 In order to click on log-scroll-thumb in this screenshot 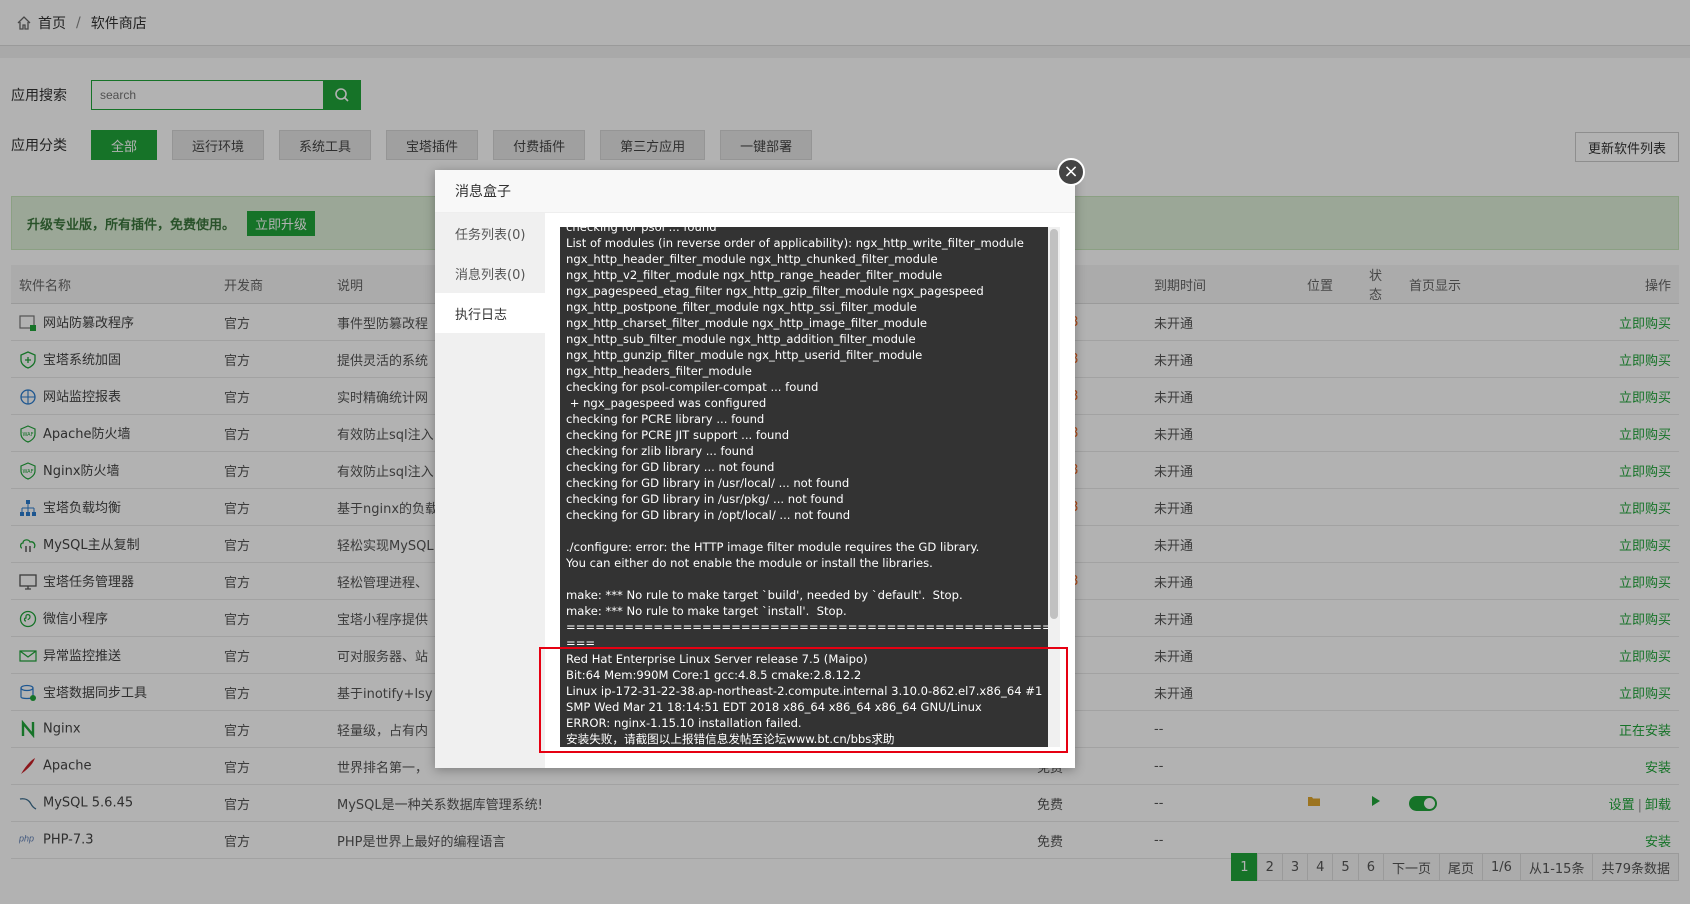, I will do `click(1054, 424)`.